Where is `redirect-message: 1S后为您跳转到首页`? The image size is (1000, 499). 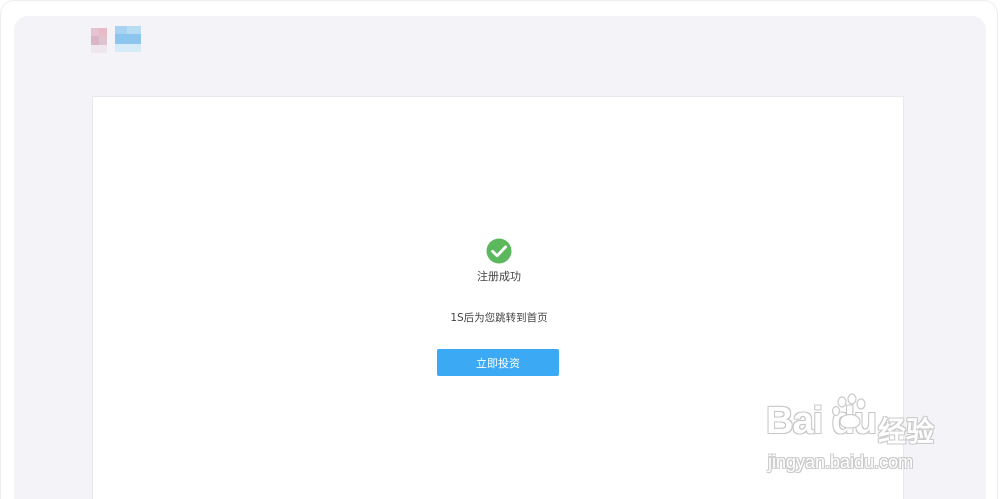 redirect-message: 1S后为您跳转到首页 is located at coordinates (499, 318).